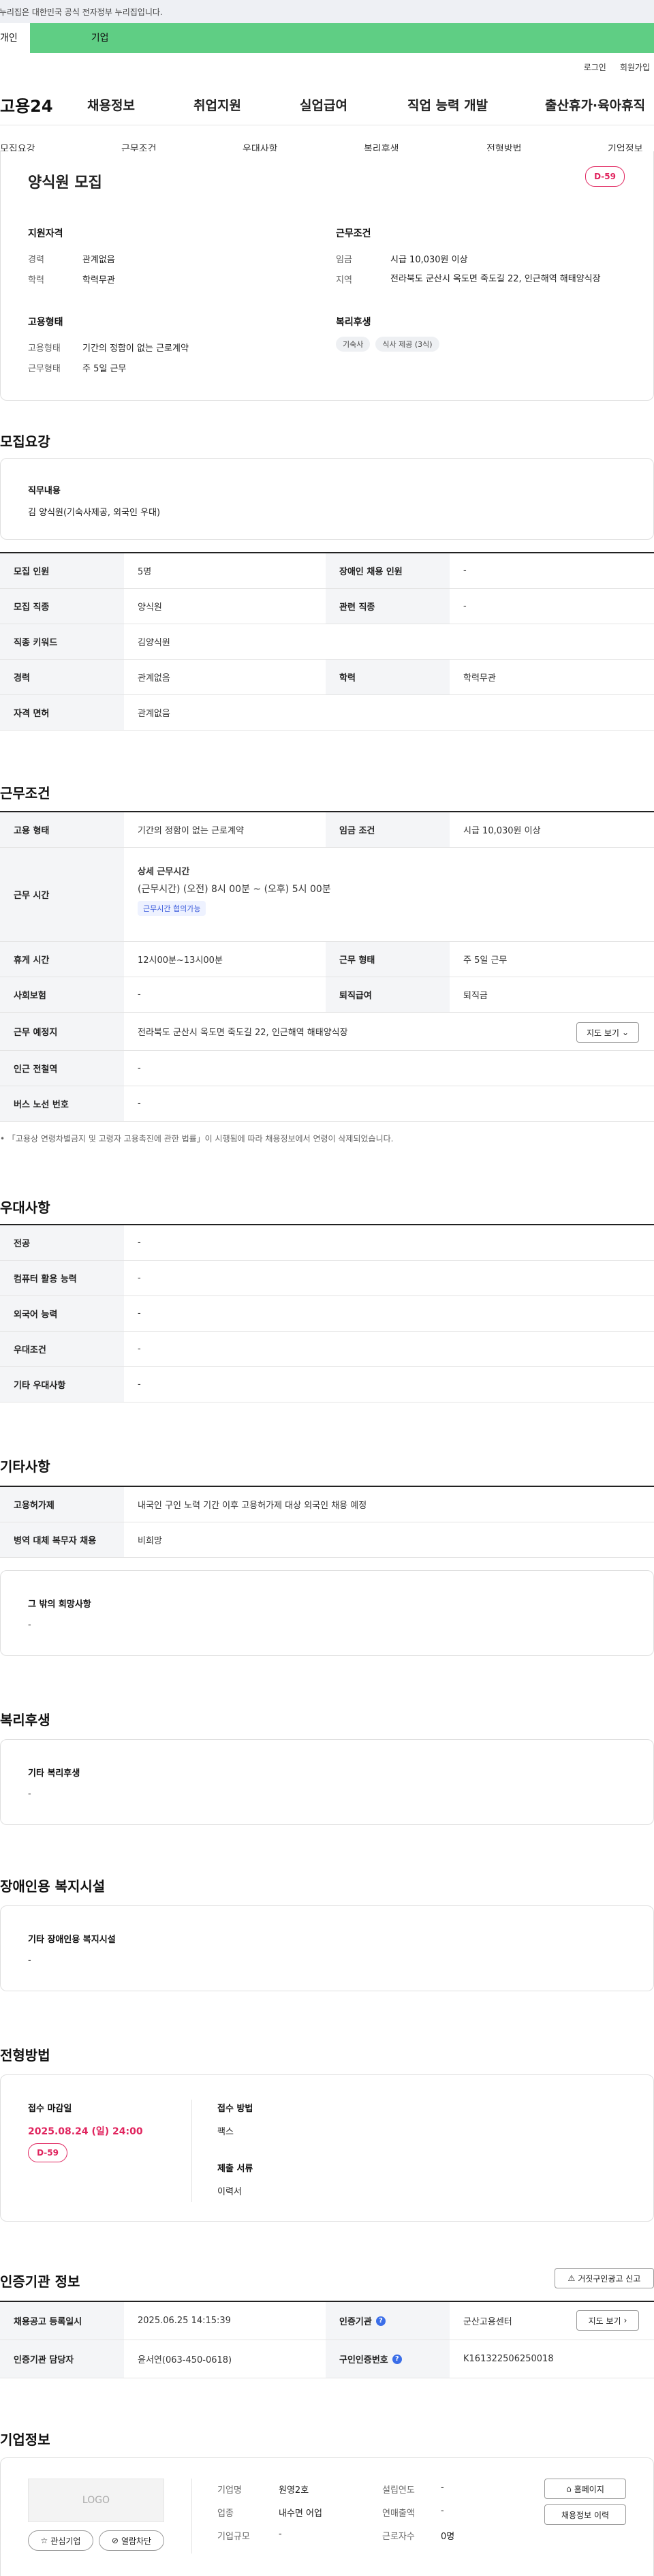 The width and height of the screenshot is (654, 2576). I want to click on table-row: 인근 전철역 -, so click(327, 1068).